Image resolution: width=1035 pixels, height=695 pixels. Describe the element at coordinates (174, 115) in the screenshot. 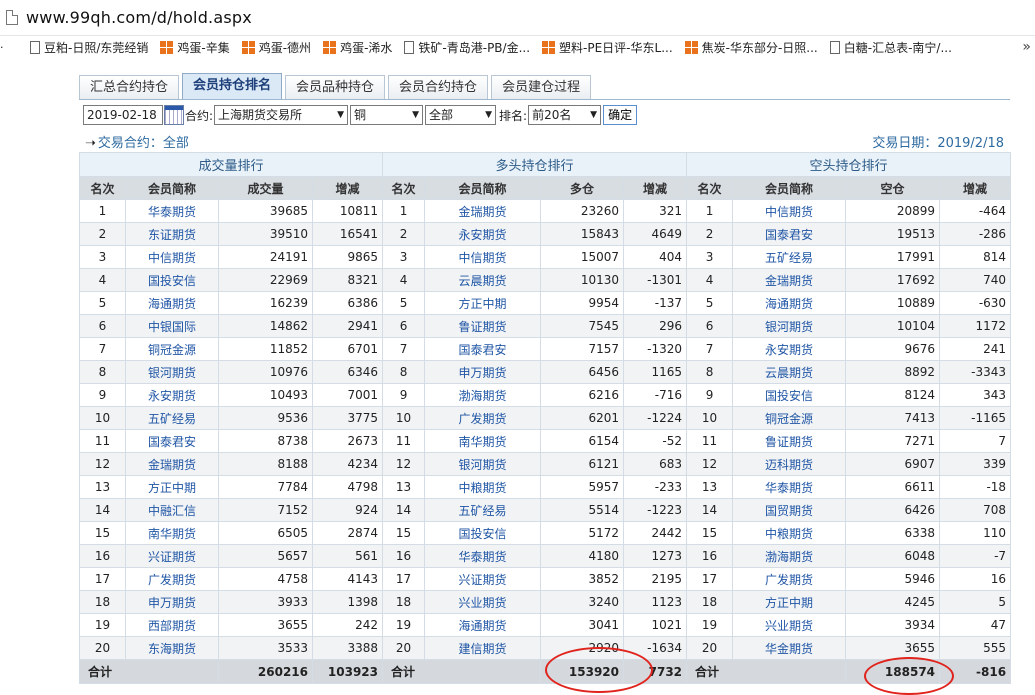

I see `calendar-icon` at that location.